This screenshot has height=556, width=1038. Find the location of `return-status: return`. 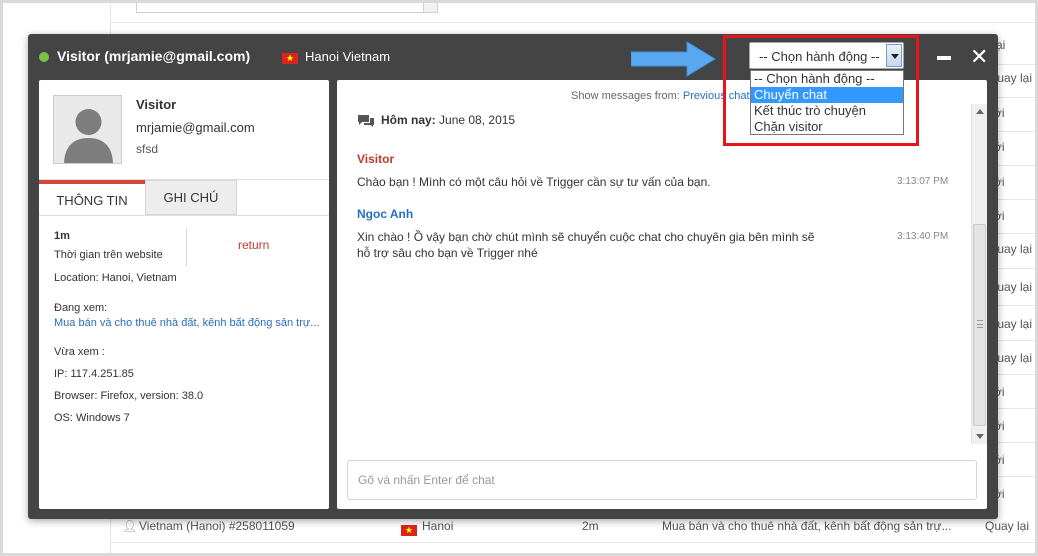

return-status: return is located at coordinates (254, 245).